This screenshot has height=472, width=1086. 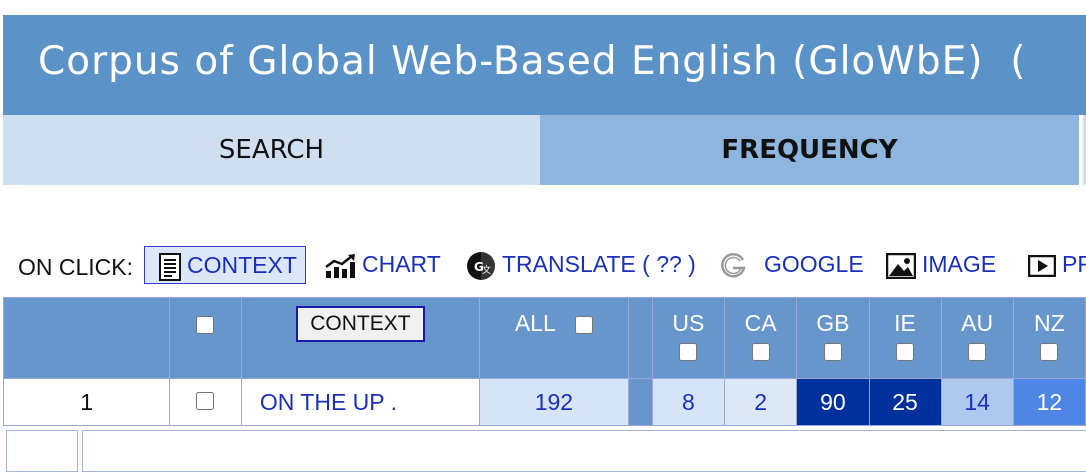 I want to click on main-nav: SEARCH FREQUENCY, so click(x=544, y=150).